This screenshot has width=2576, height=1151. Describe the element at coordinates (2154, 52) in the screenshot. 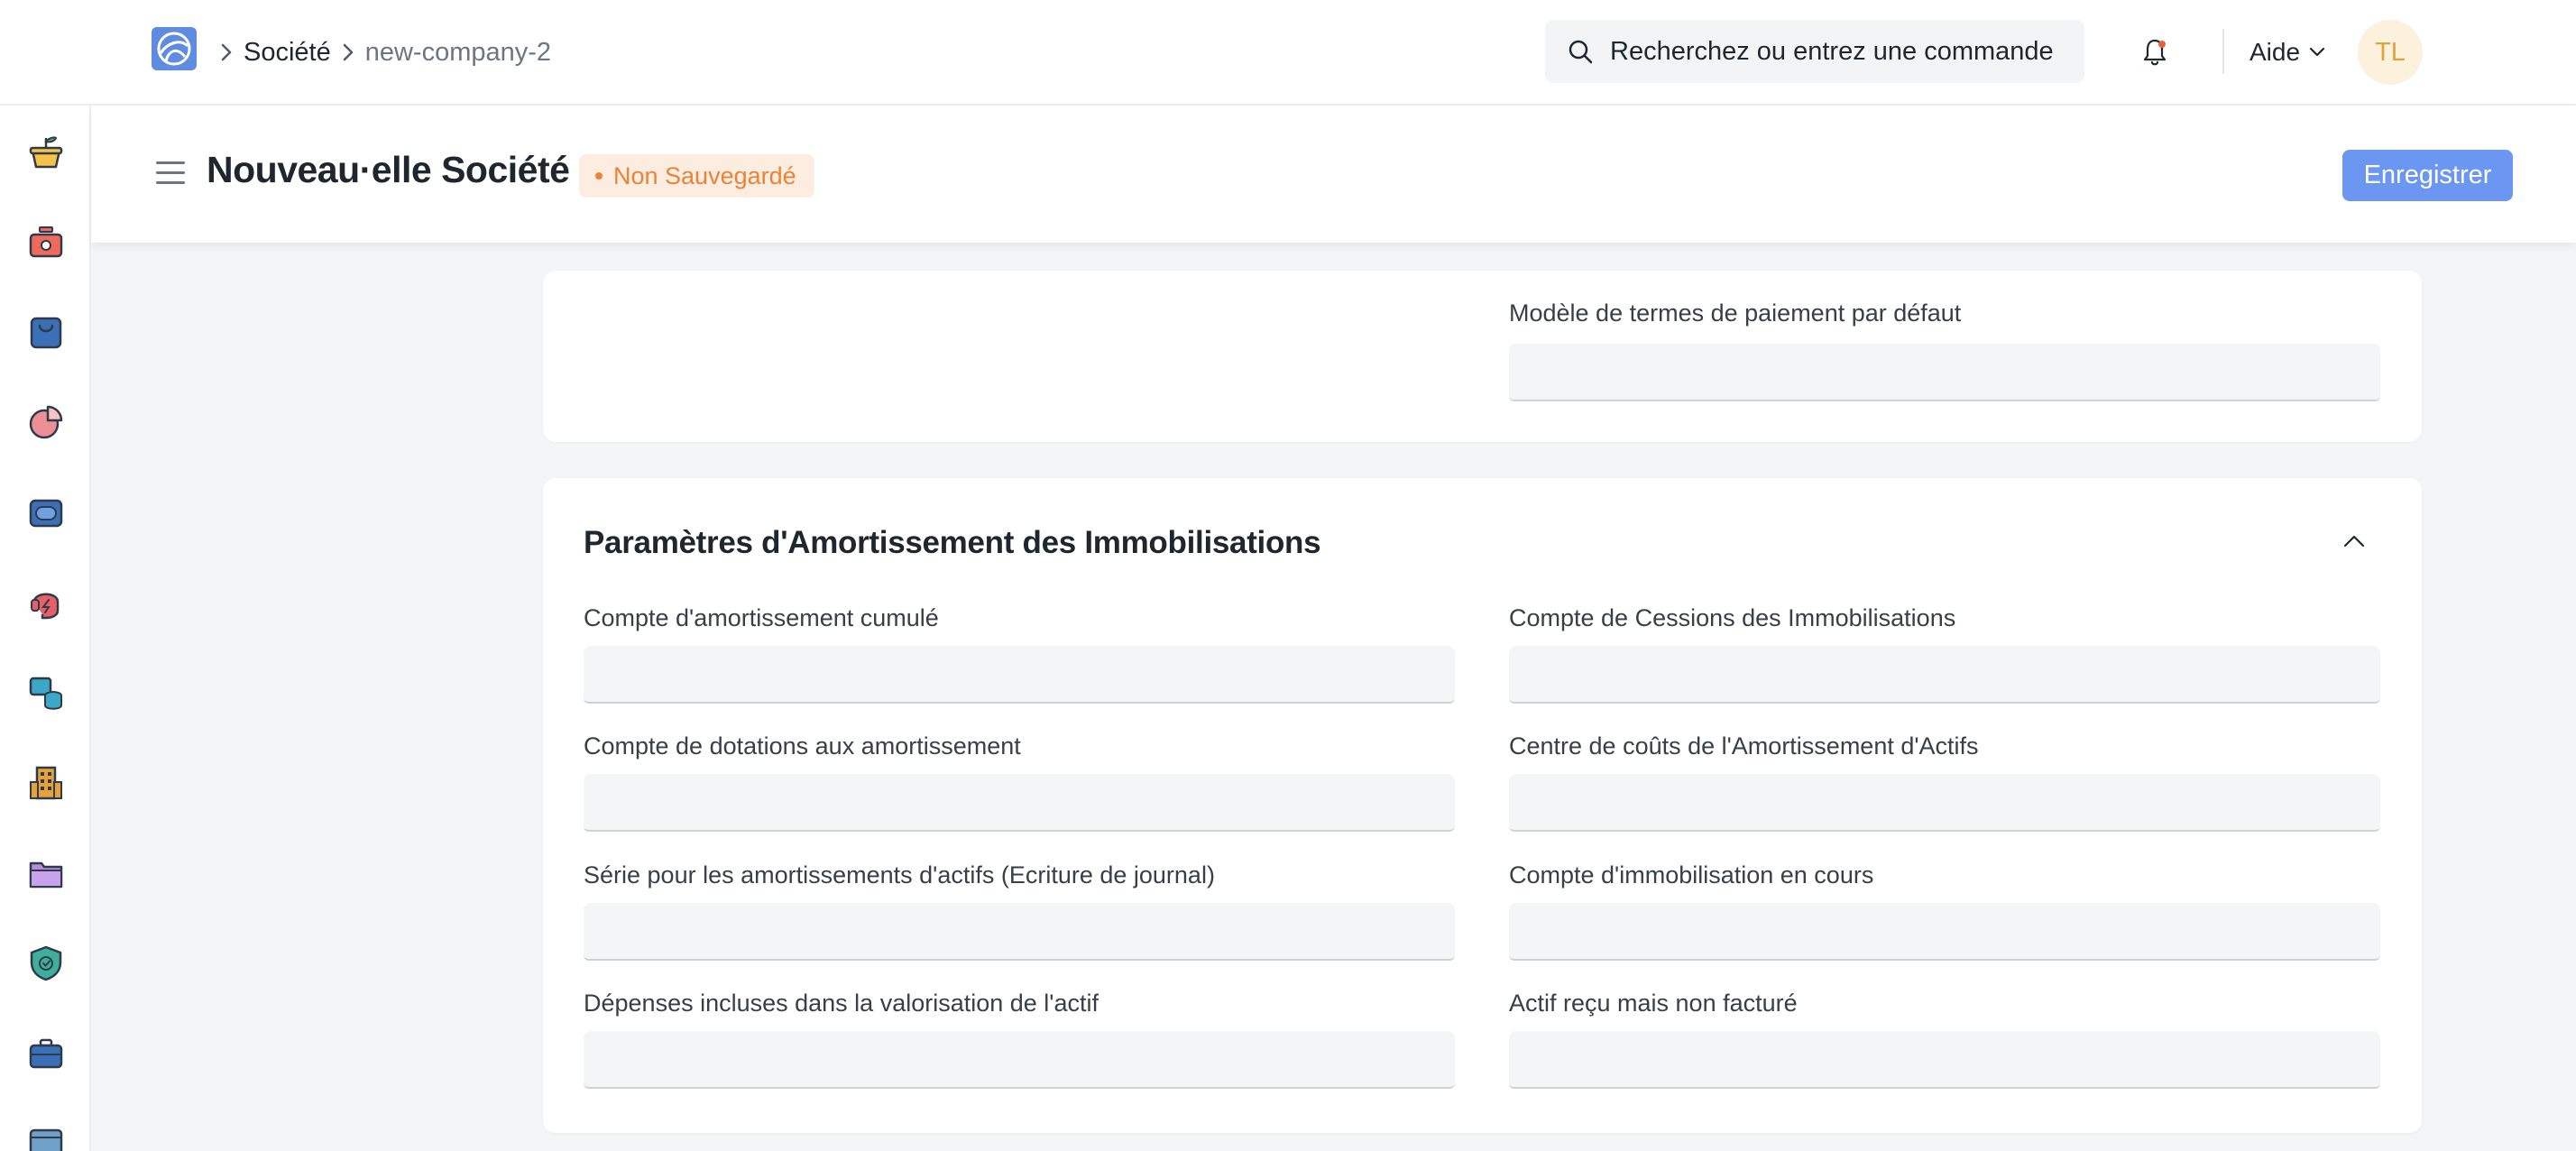

I see `notification-bell-icon` at that location.